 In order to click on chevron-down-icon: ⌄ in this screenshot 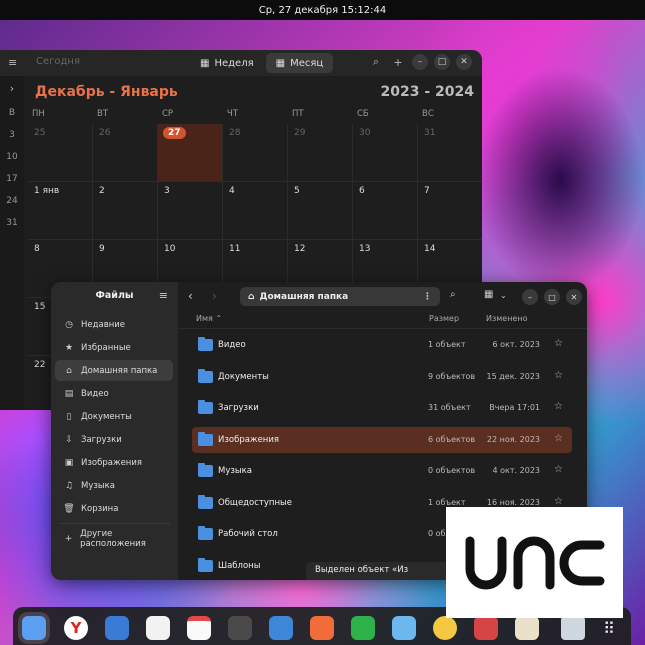, I will do `click(503, 295)`.